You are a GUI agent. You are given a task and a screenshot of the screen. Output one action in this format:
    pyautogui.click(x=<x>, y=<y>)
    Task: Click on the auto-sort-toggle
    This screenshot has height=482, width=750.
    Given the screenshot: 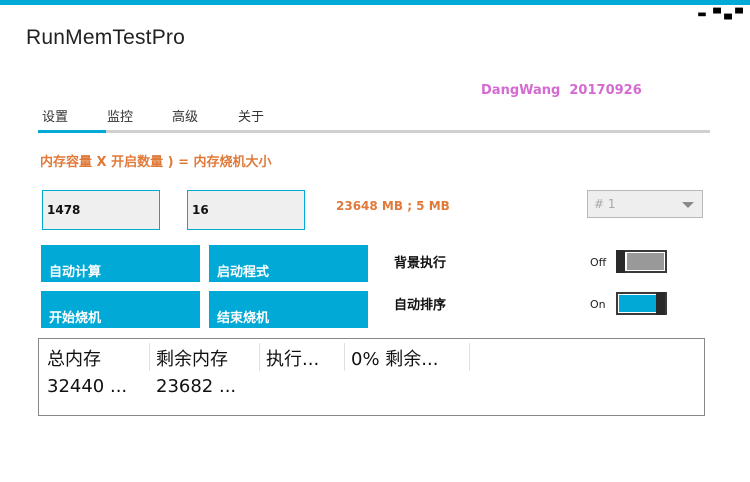 What is the action you would take?
    pyautogui.click(x=641, y=303)
    